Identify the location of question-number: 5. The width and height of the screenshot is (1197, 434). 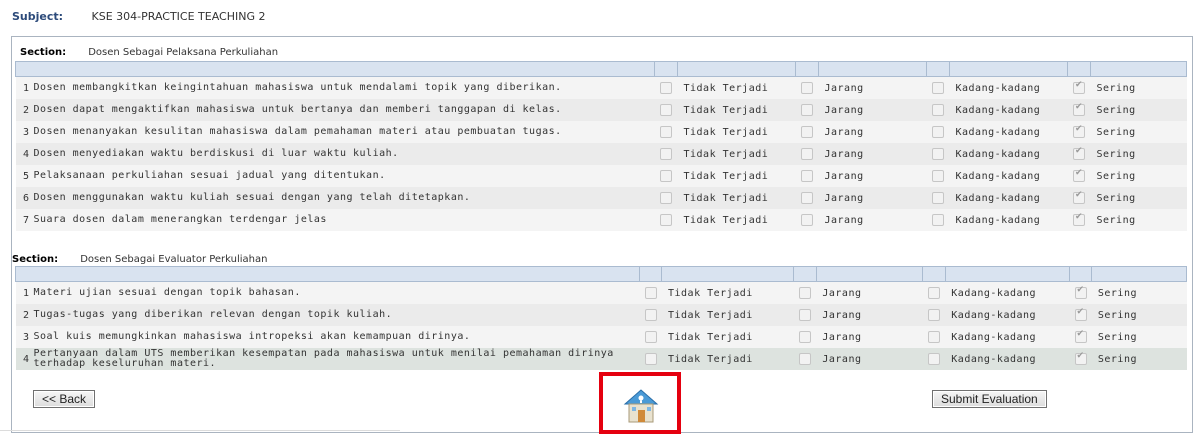
(26, 176).